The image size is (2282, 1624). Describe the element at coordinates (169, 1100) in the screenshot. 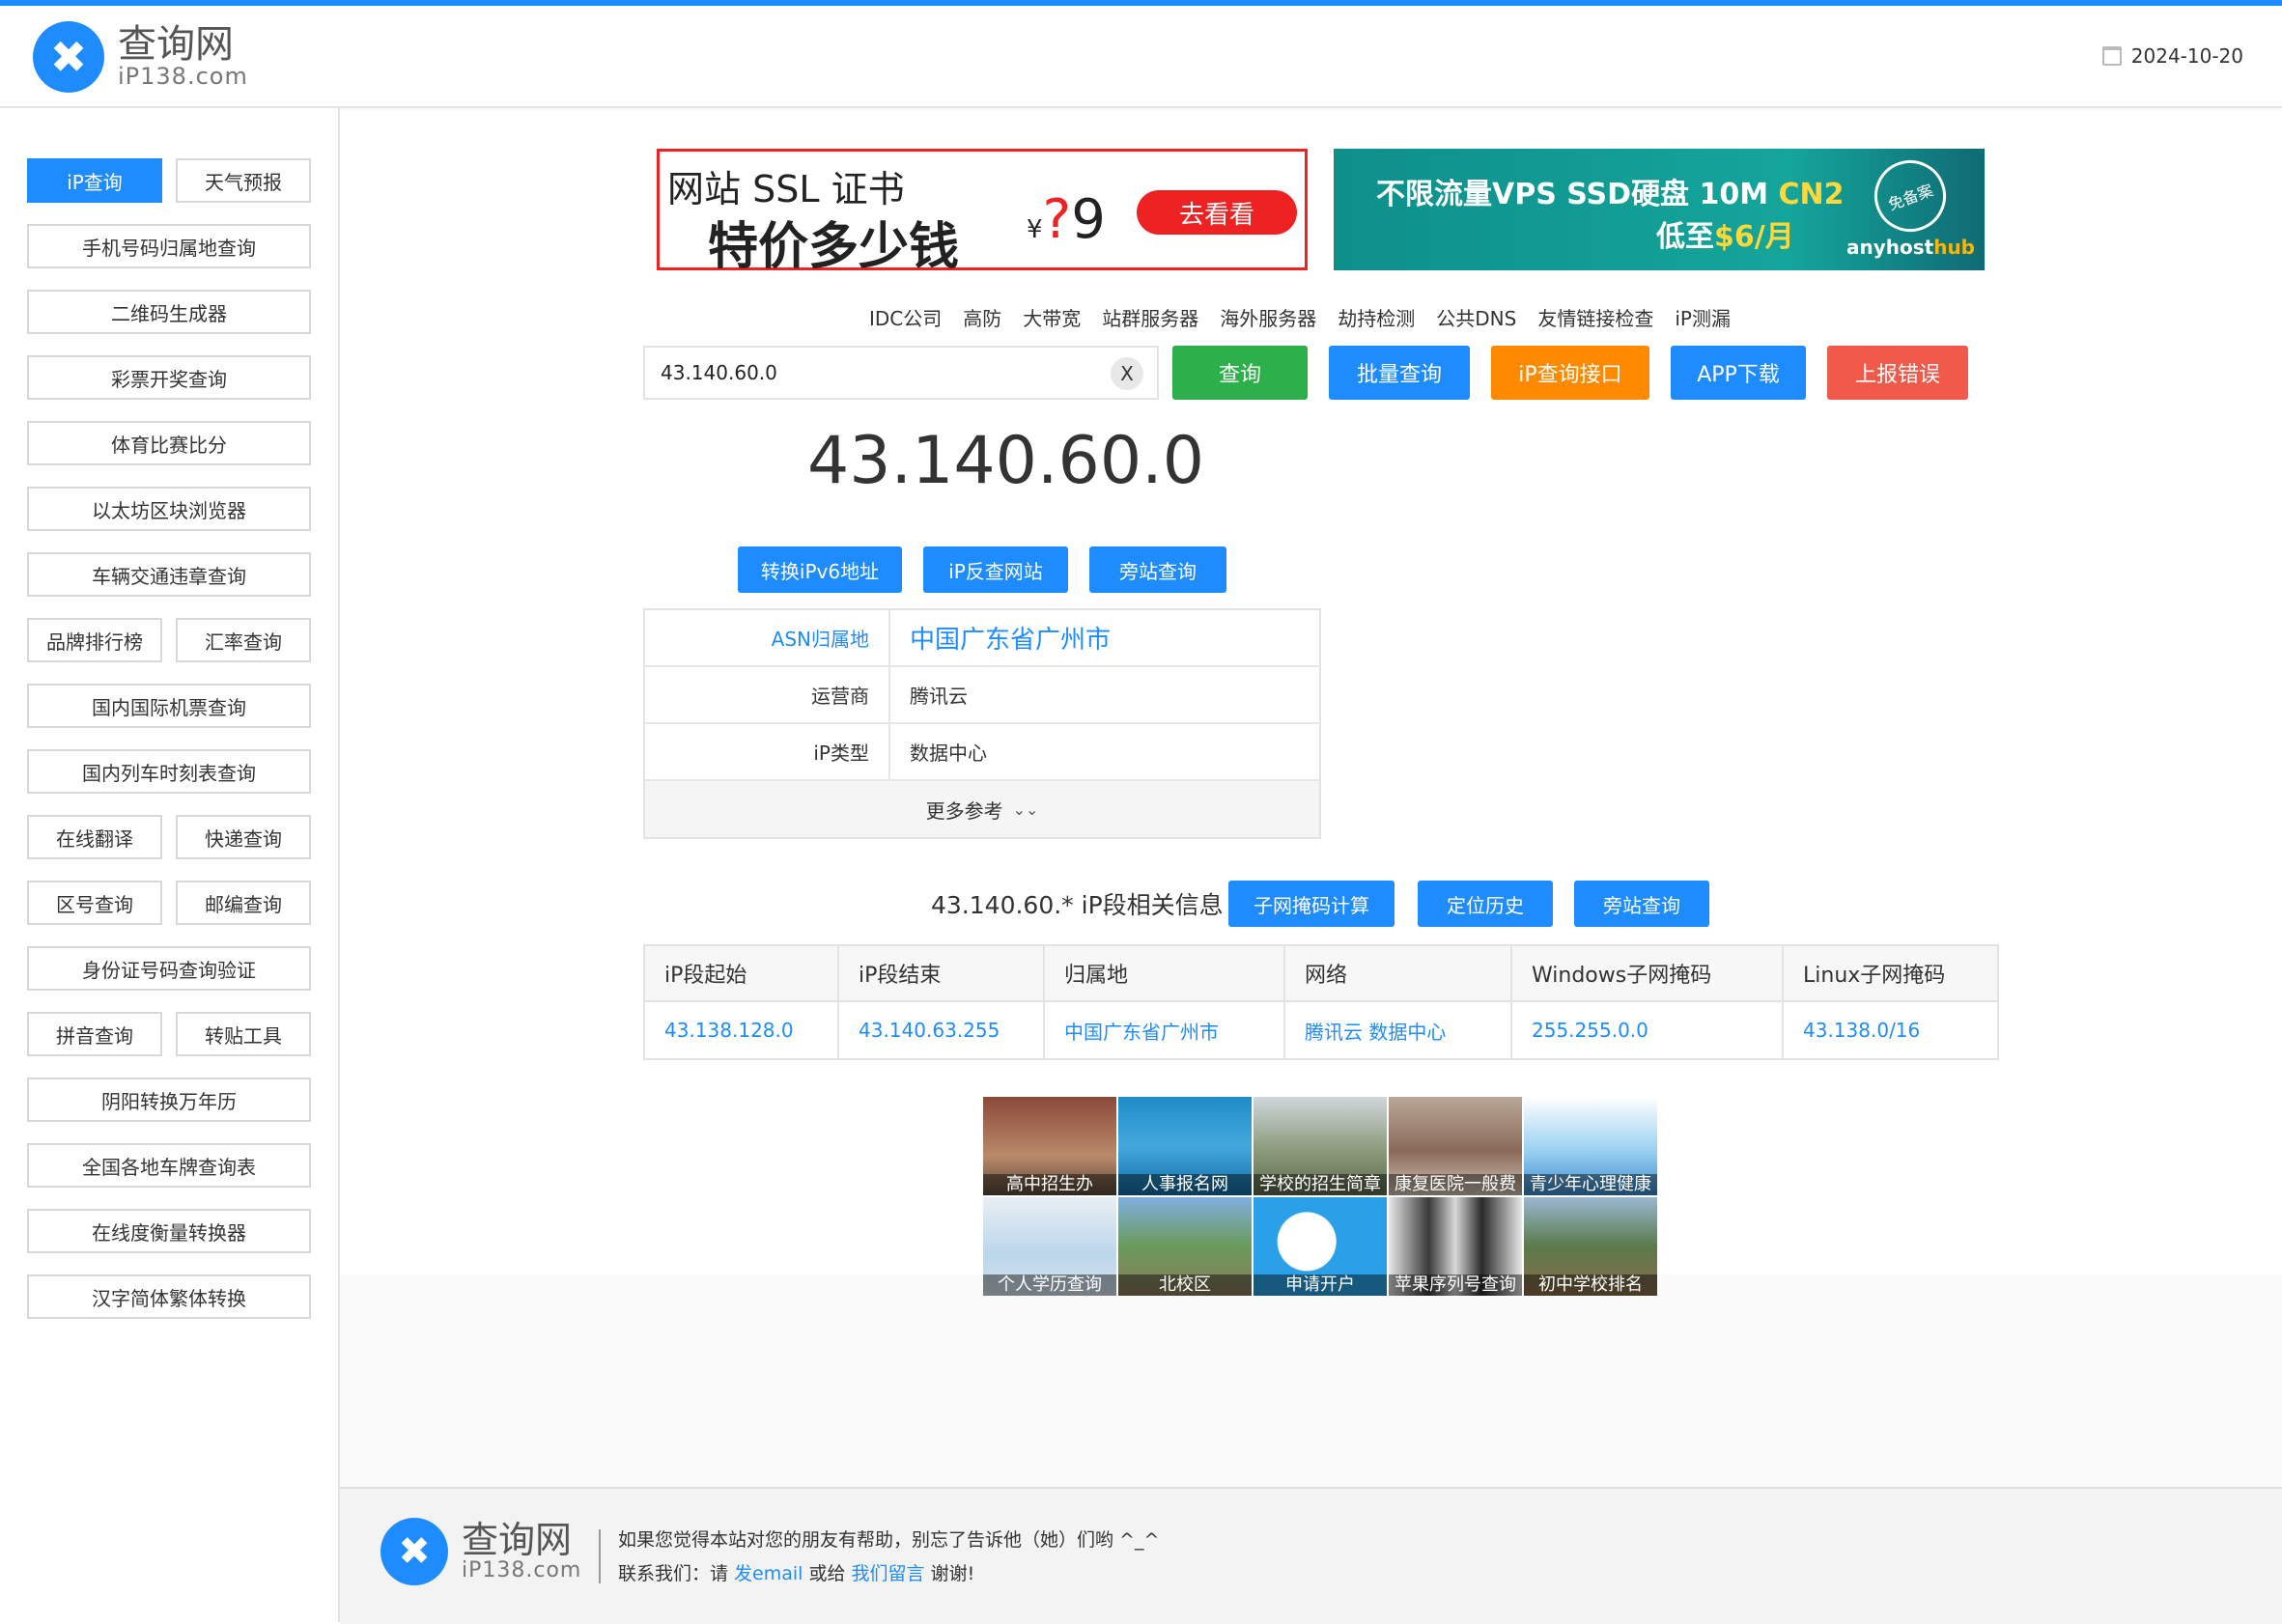

I see `sidebar-item-calendar: 阴阳转换万年历` at that location.